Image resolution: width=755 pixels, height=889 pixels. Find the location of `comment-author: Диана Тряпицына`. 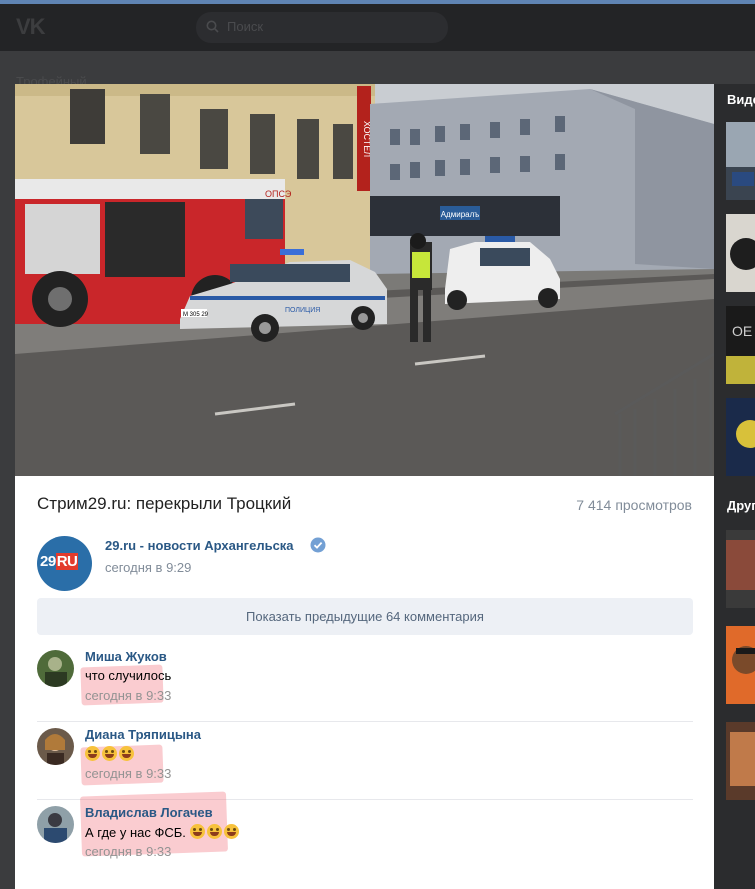

comment-author: Диана Тряпицына is located at coordinates (143, 734).